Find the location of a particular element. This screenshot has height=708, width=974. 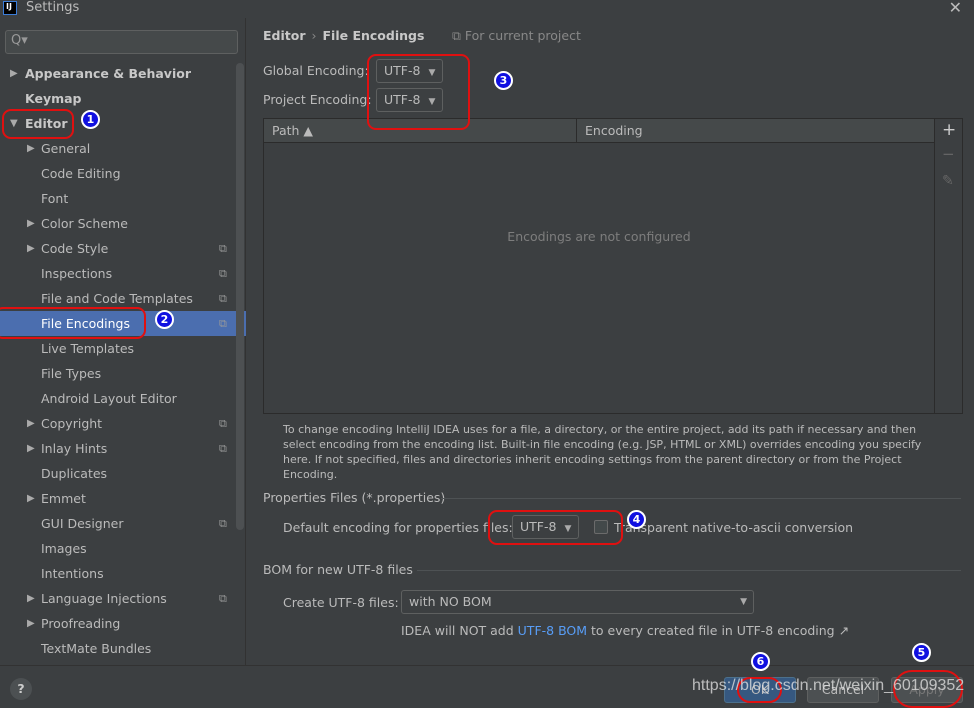

table-toolbar: + − ✎ is located at coordinates (949, 266).